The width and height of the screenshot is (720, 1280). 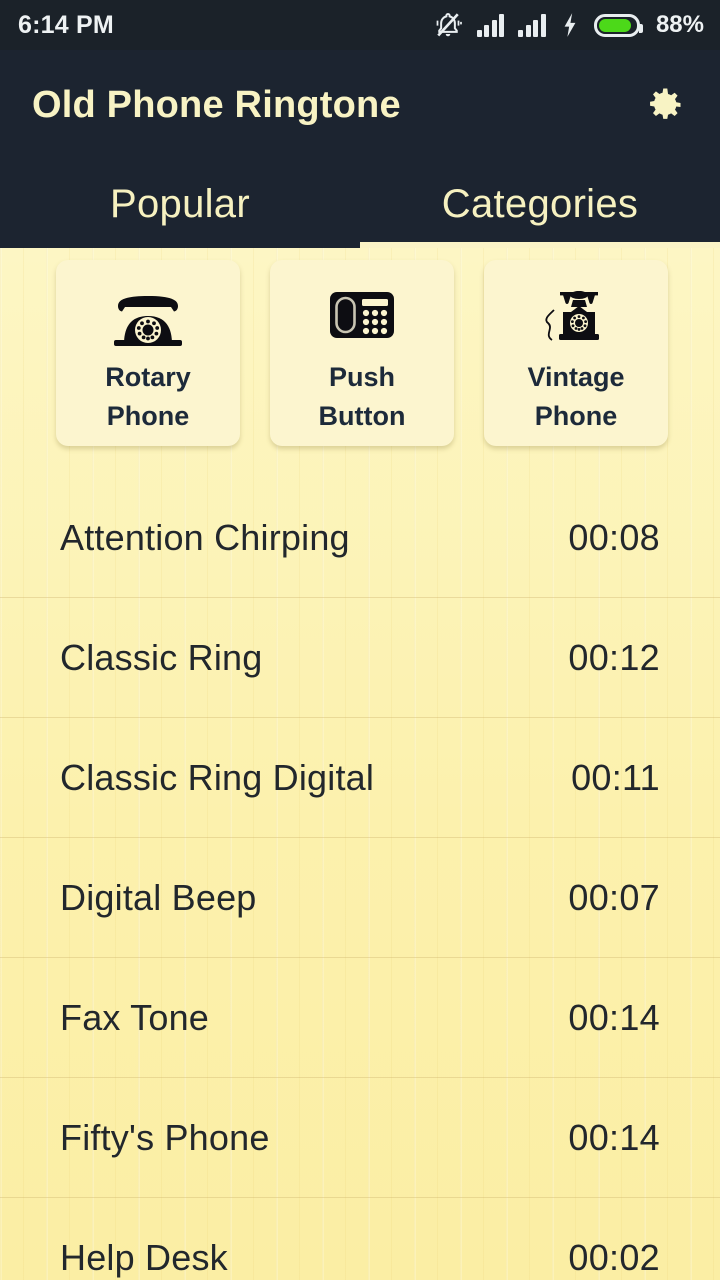 I want to click on ringtone-duration: 00:11, so click(x=615, y=777).